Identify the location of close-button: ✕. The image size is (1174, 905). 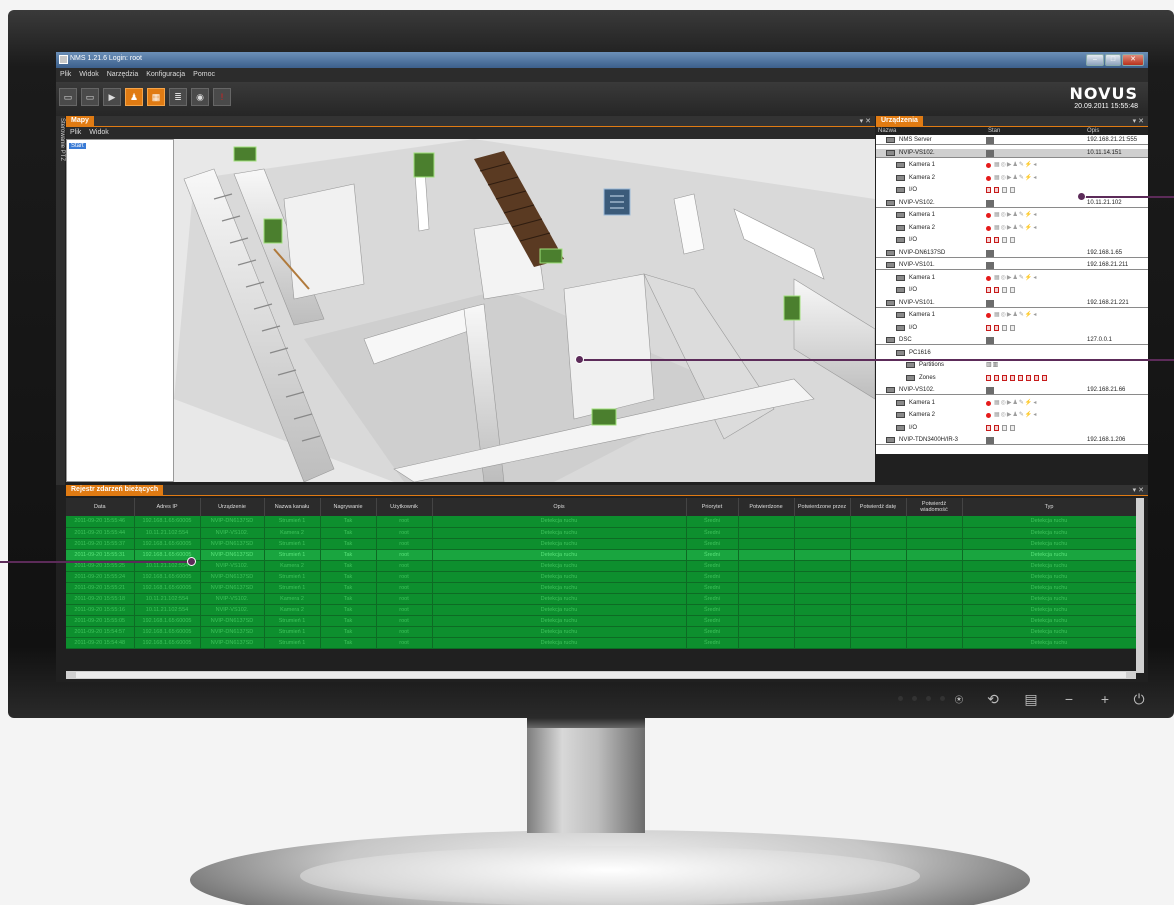
(1133, 60).